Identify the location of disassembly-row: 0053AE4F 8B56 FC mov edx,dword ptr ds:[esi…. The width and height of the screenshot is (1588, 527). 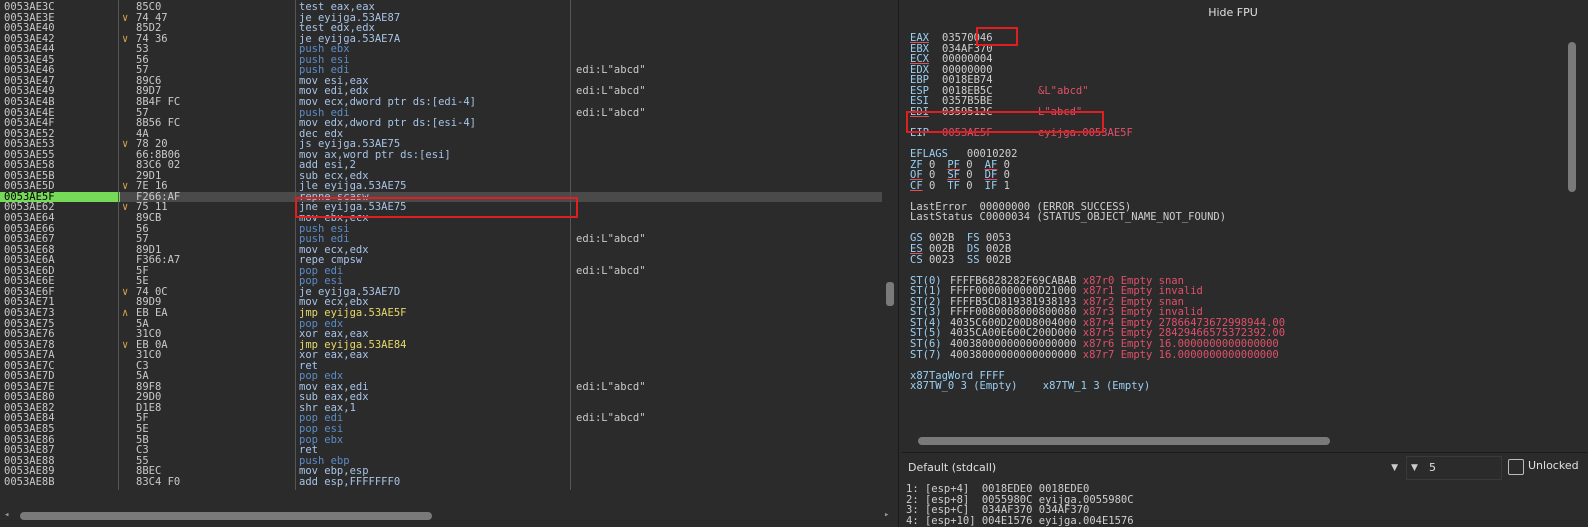
(441, 123).